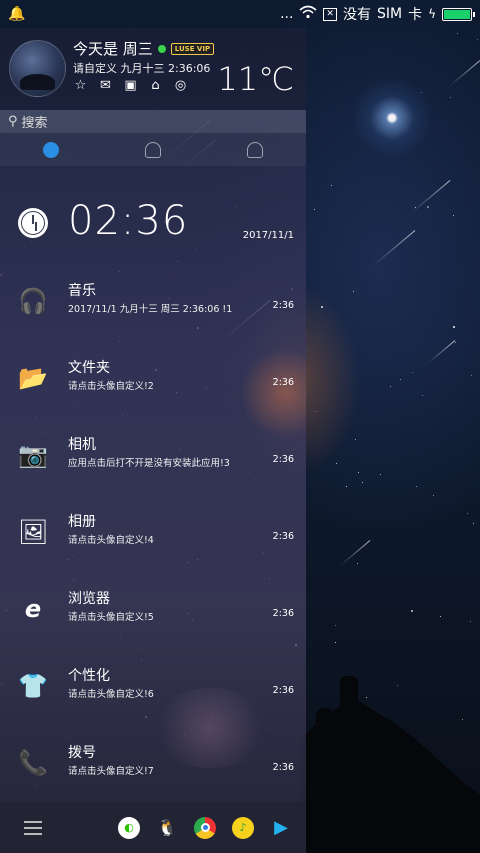 This screenshot has height=853, width=480. I want to click on inbox-icon: ▣, so click(130, 85).